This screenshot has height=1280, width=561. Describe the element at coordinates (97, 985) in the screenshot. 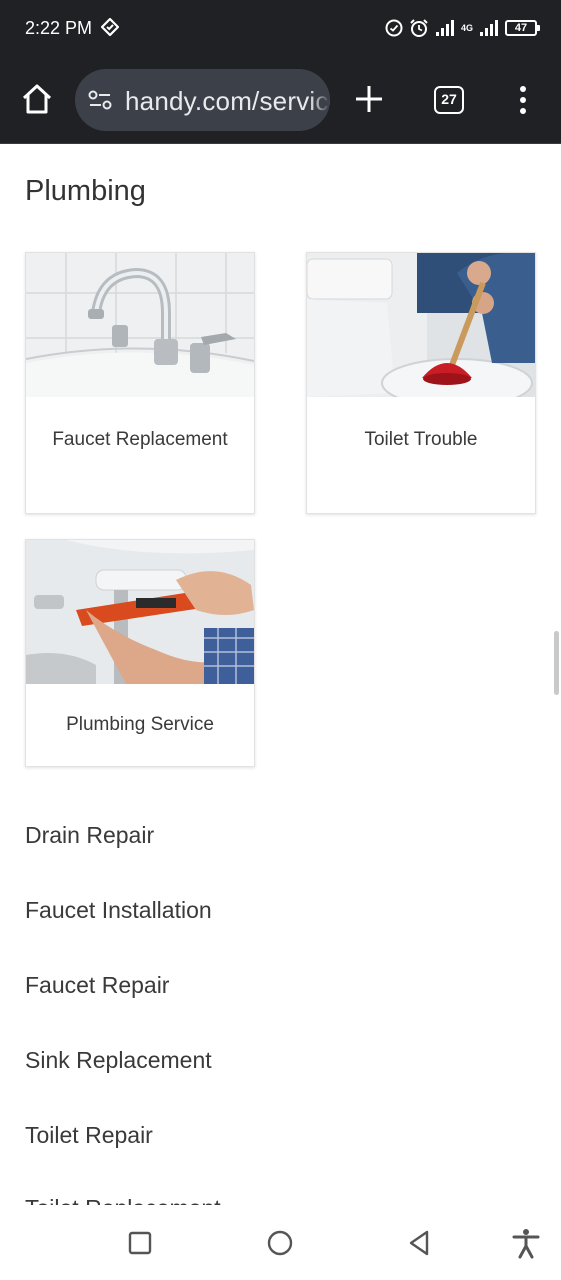

I see `link-faucet-repair: Faucet Repair` at that location.